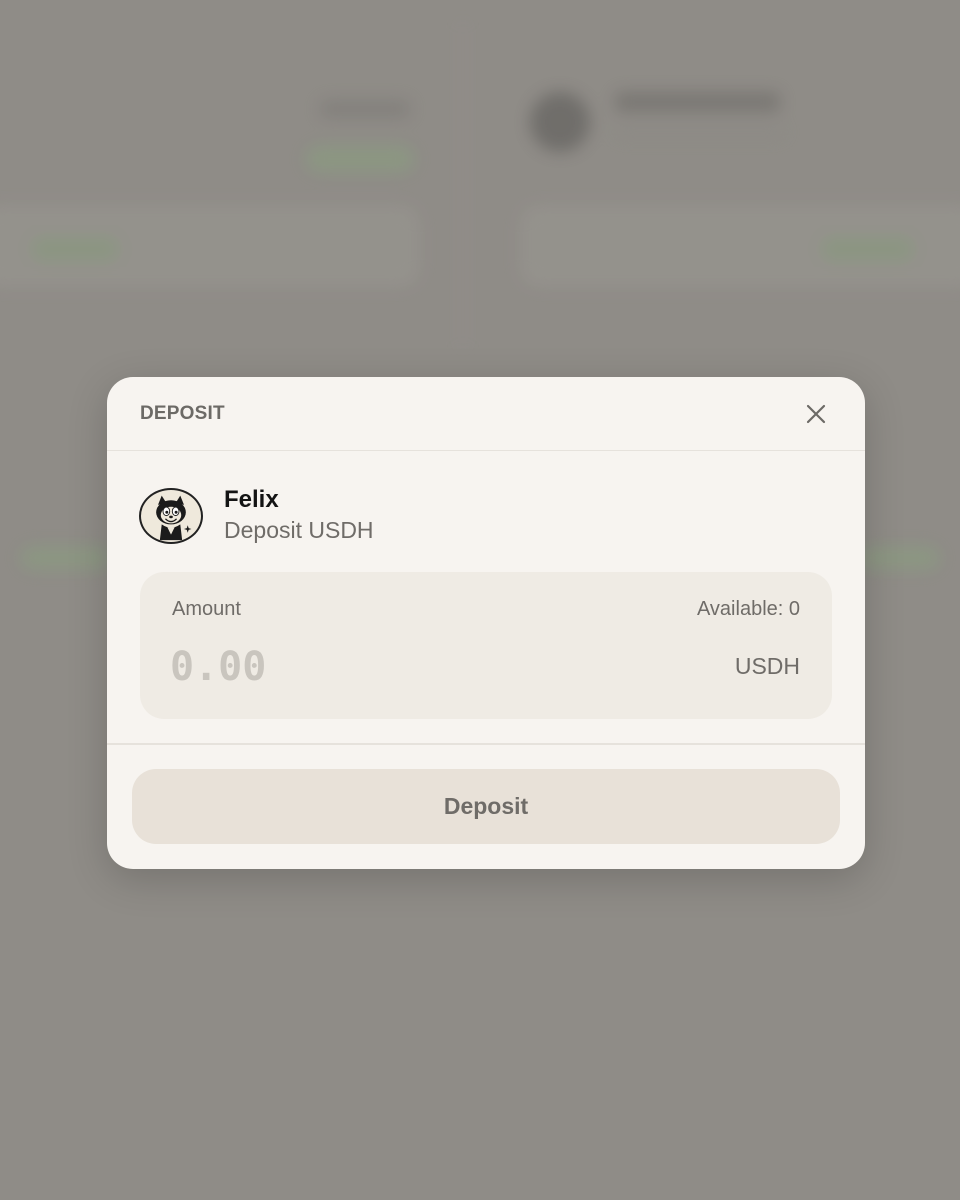 The width and height of the screenshot is (960, 1200). Describe the element at coordinates (767, 666) in the screenshot. I see `currency-label: USDH` at that location.